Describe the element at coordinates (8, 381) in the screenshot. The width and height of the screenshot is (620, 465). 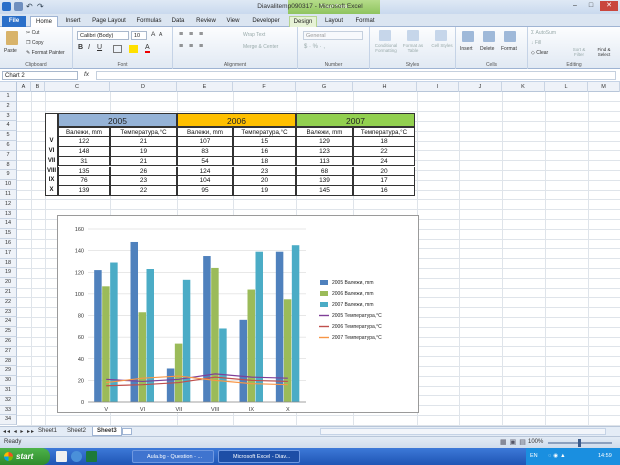
I see `row-header: 30` at that location.